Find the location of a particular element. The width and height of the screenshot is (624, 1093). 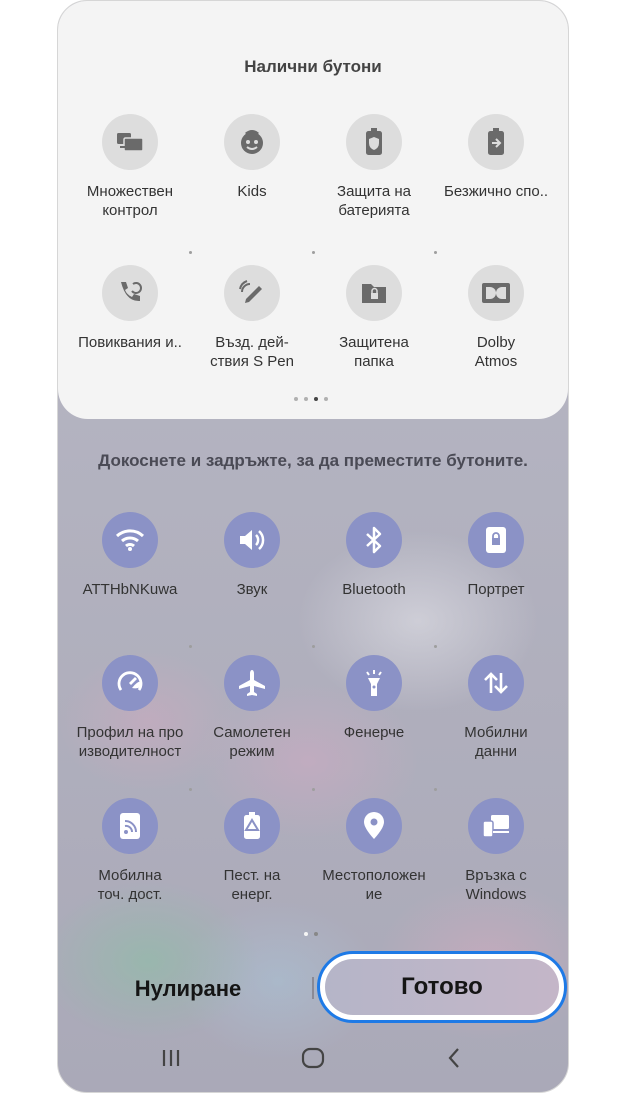

hotspot-icon is located at coordinates (130, 826).